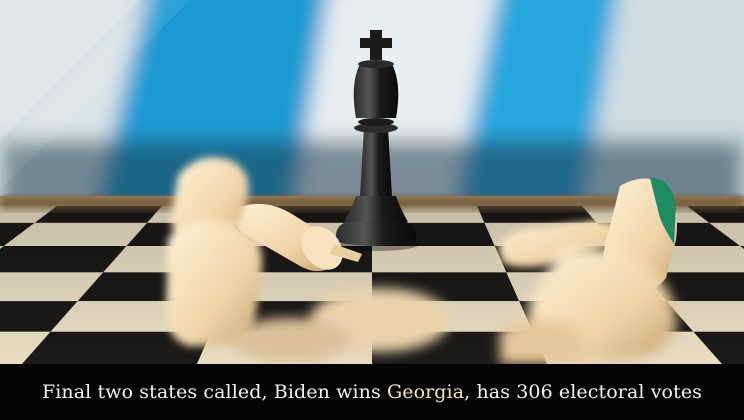  I want to click on headline-text-start: Final two states called, Biden wins, so click(214, 392).